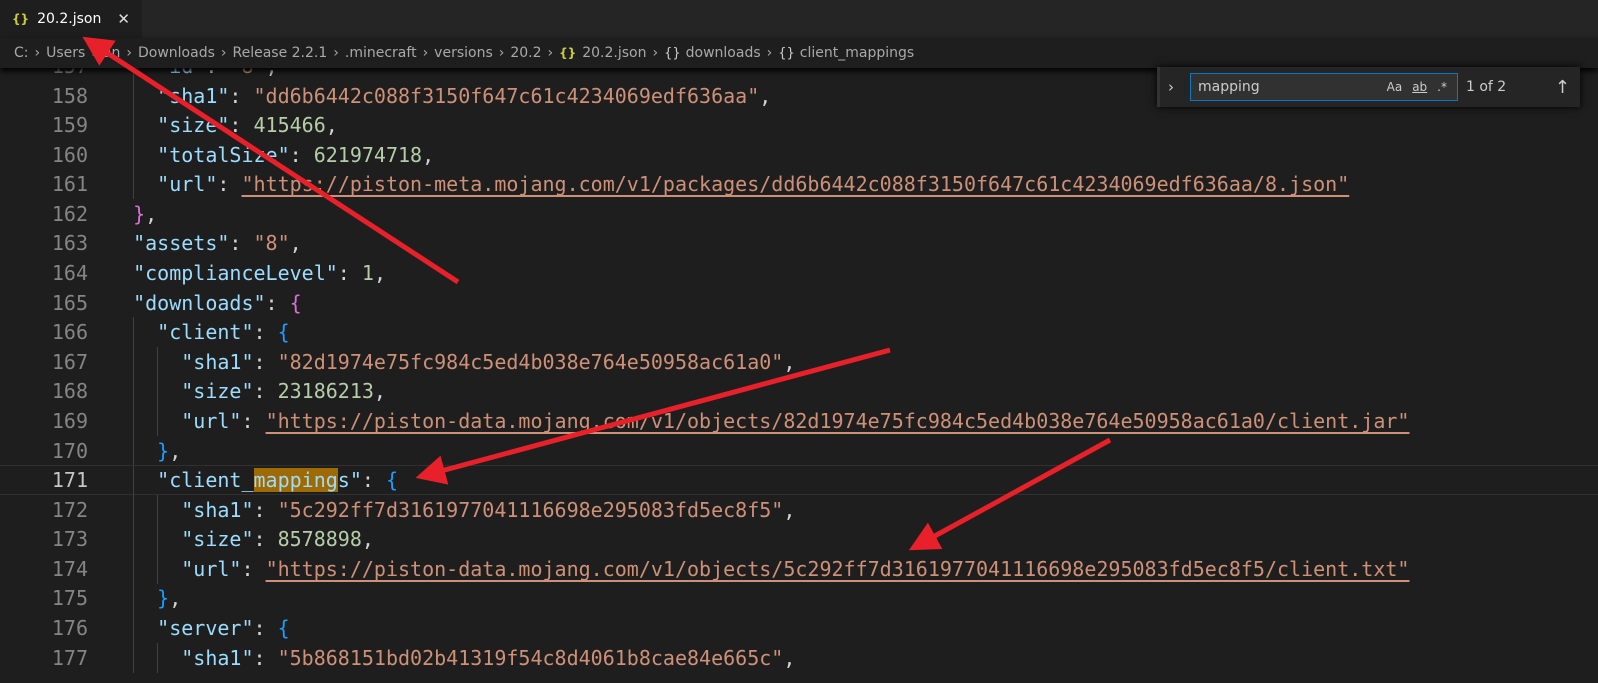 The width and height of the screenshot is (1598, 683). What do you see at coordinates (799, 125) in the screenshot?
I see `code-line: 159 "size": 415466,` at bounding box center [799, 125].